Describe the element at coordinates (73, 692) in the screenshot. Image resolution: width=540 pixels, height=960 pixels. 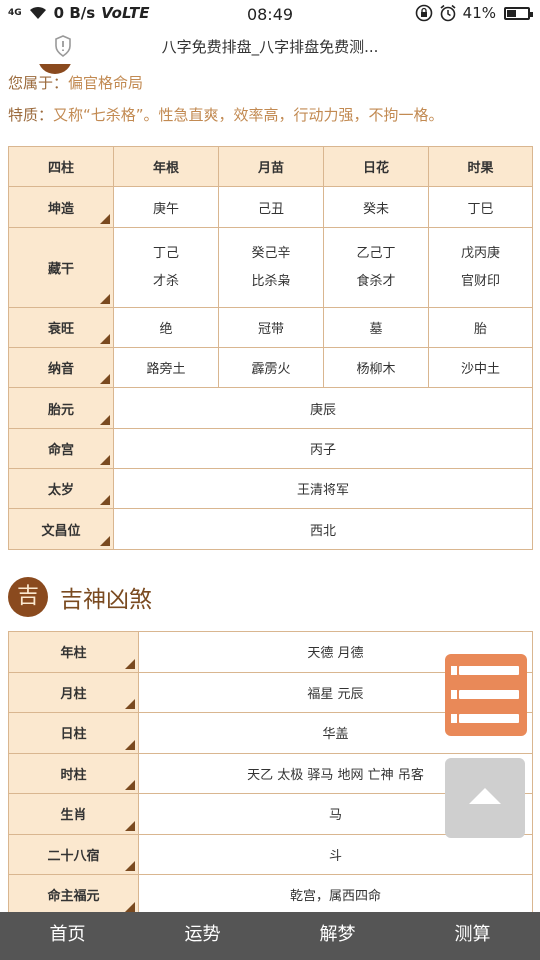
I see `row-label-yuezhu: 月柱` at that location.